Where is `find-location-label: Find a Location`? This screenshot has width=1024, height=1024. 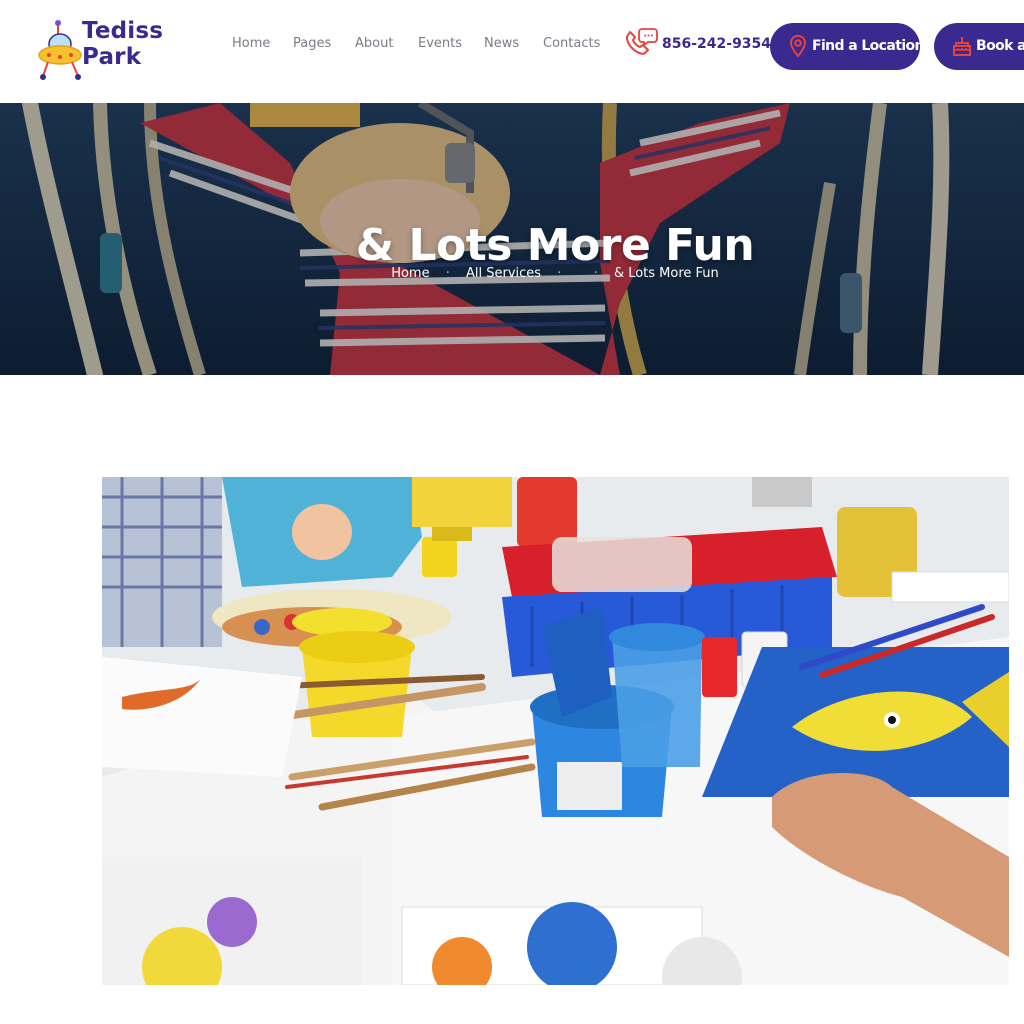 find-location-label: Find a Location is located at coordinates (866, 46).